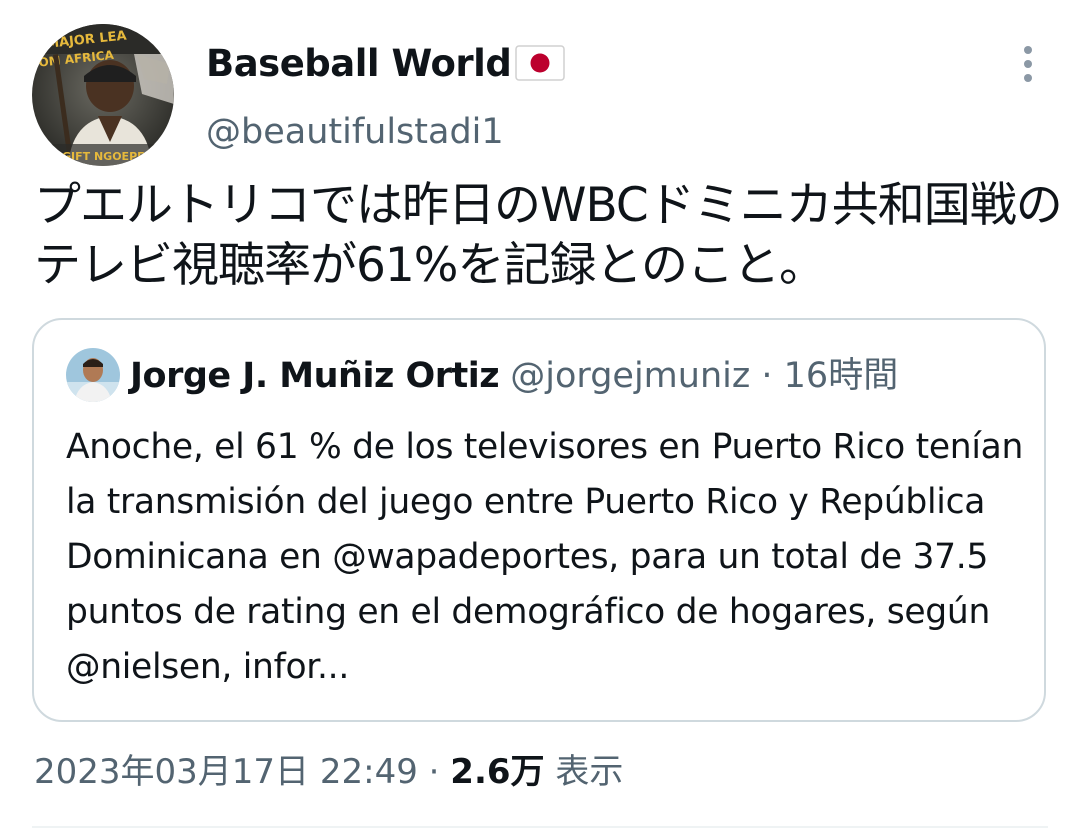 This screenshot has height=831, width=1080. I want to click on more-options-button, so click(1028, 64).